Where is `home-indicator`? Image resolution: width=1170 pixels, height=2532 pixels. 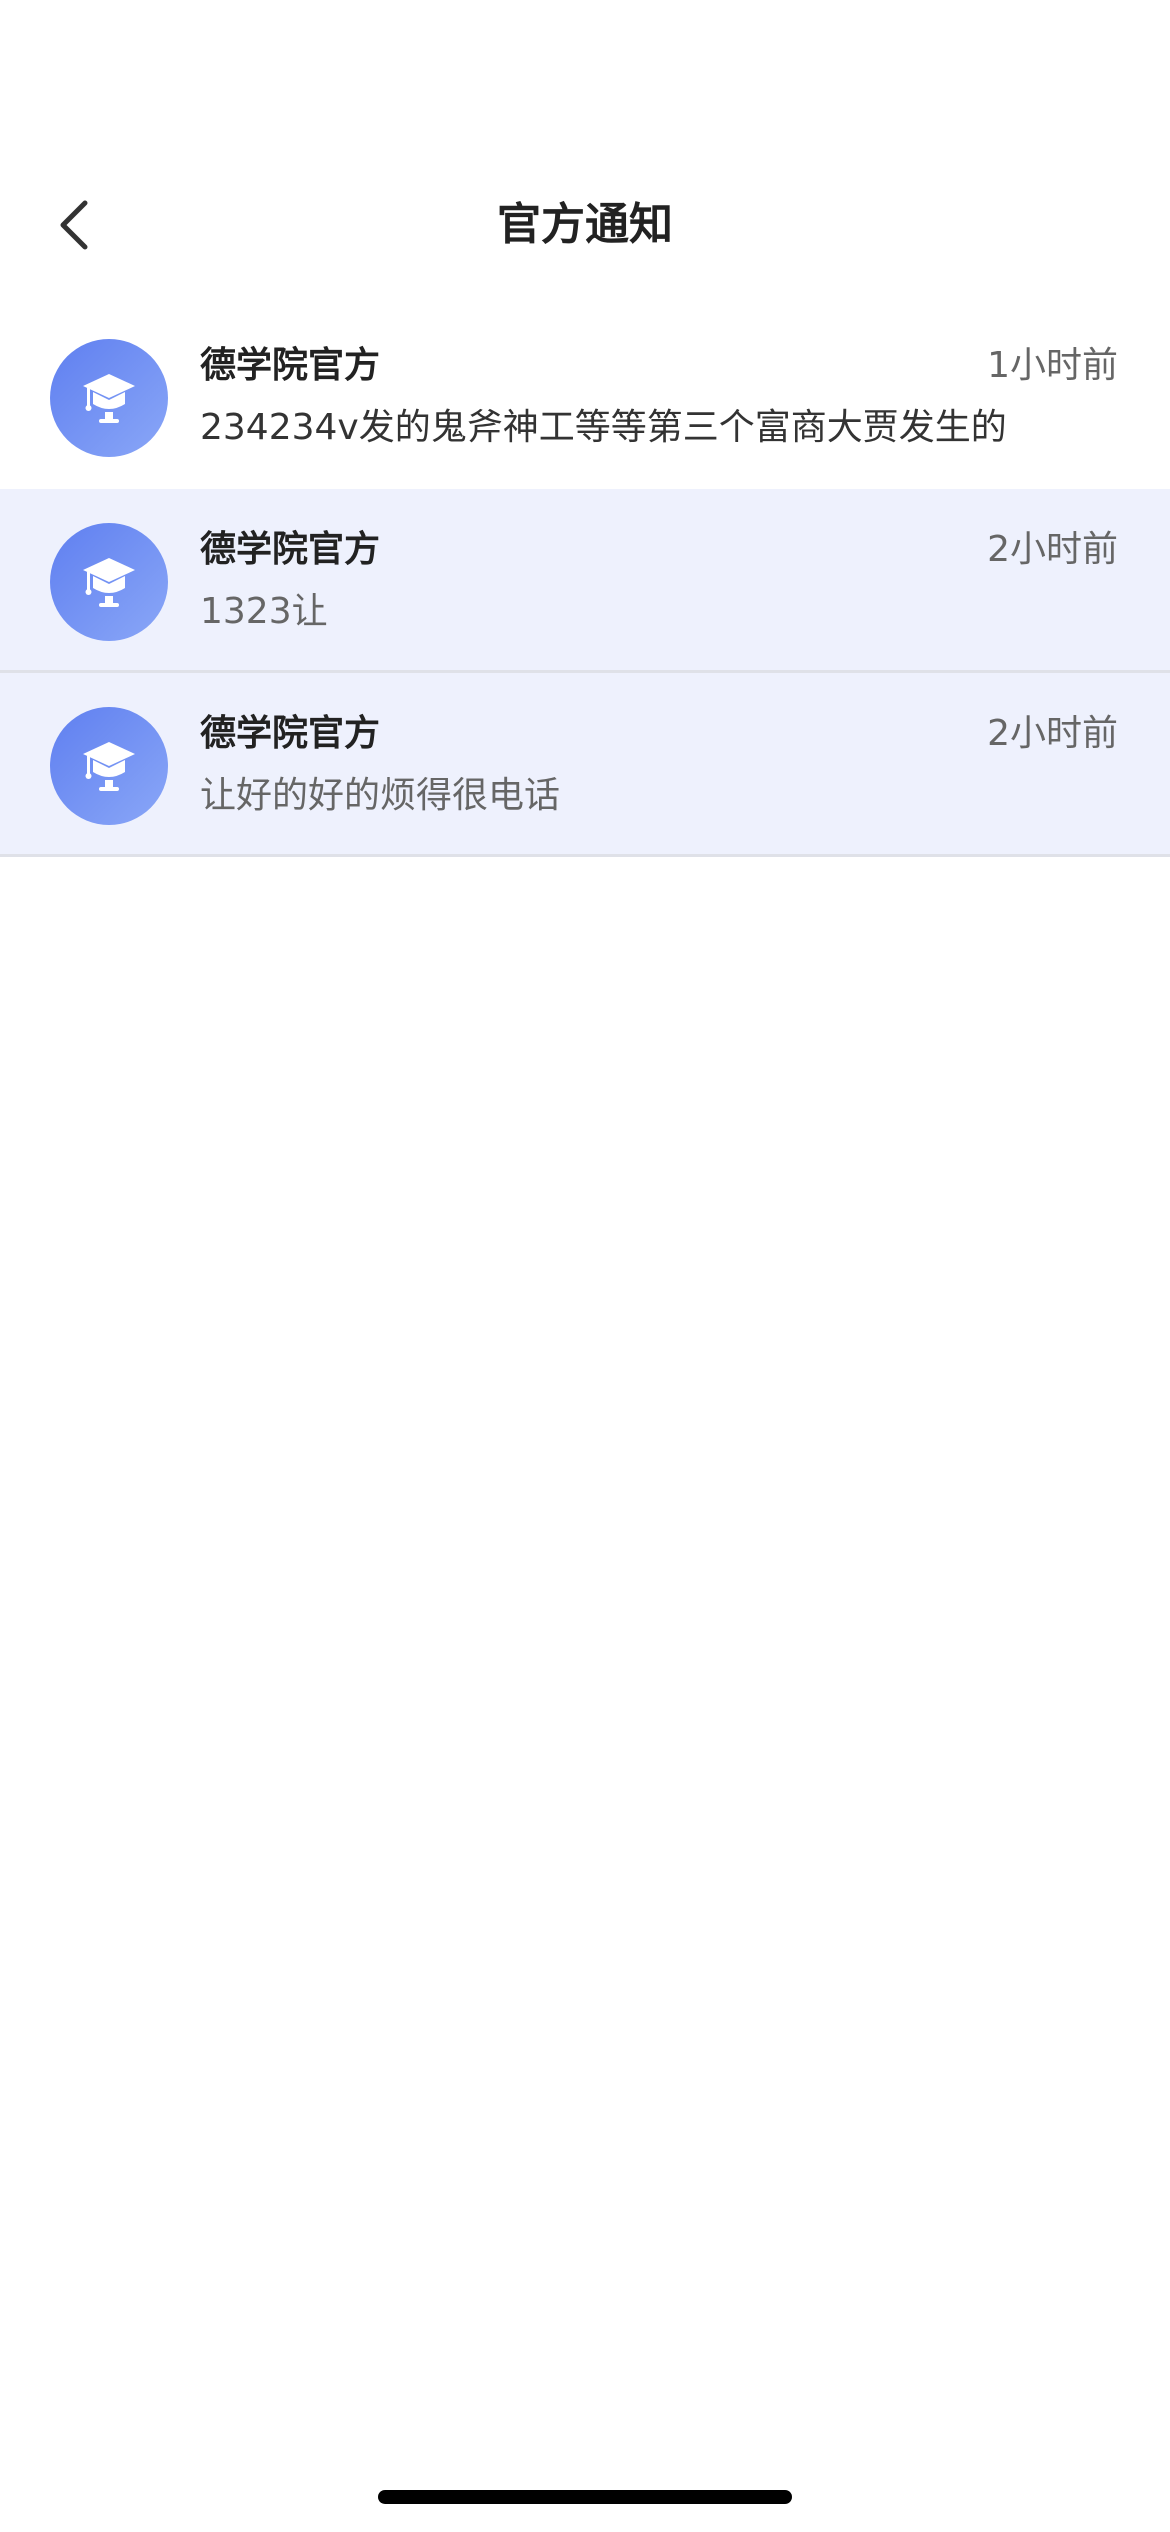 home-indicator is located at coordinates (585, 2497).